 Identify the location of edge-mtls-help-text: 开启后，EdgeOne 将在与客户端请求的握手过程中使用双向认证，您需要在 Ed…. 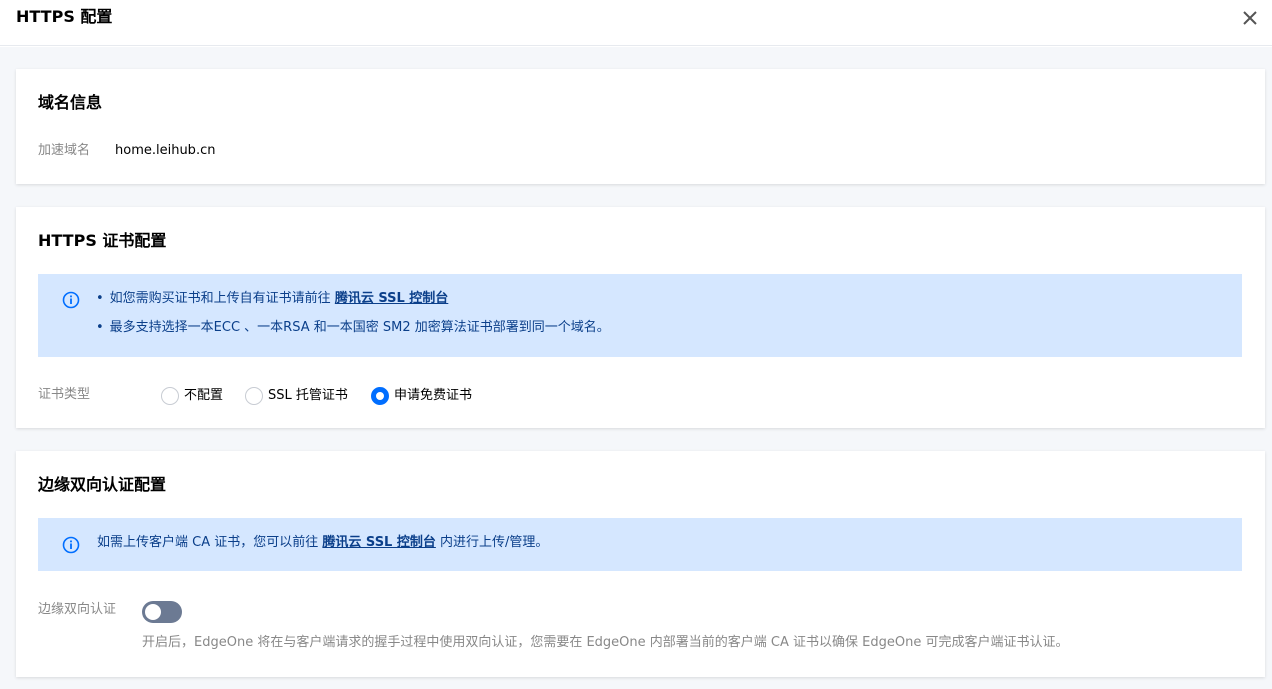
(605, 642).